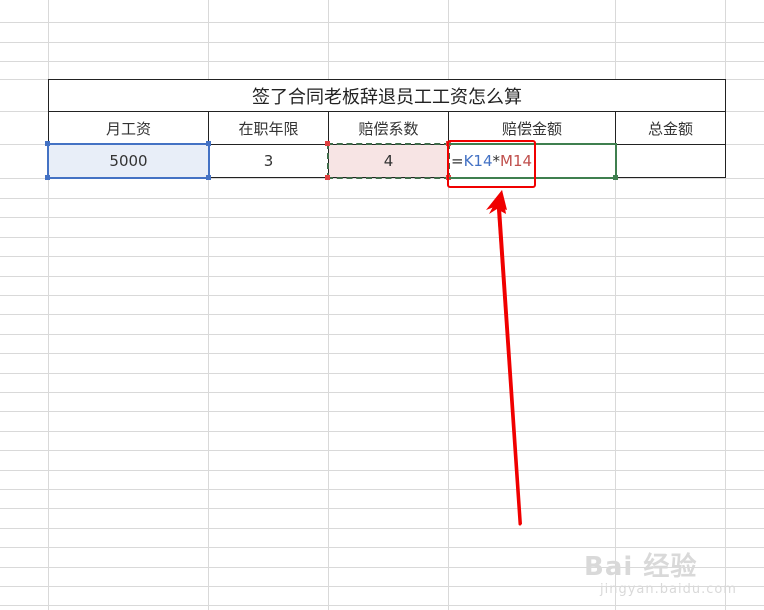 The image size is (764, 610). I want to click on baidu-watermark-logo: Bai 经验, so click(641, 567).